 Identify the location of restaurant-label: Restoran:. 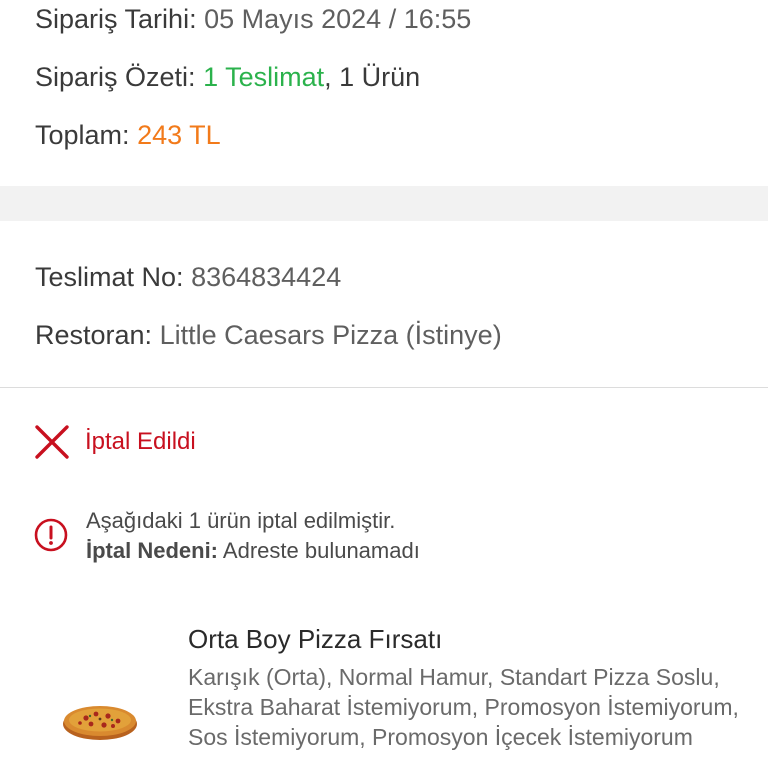
(94, 335).